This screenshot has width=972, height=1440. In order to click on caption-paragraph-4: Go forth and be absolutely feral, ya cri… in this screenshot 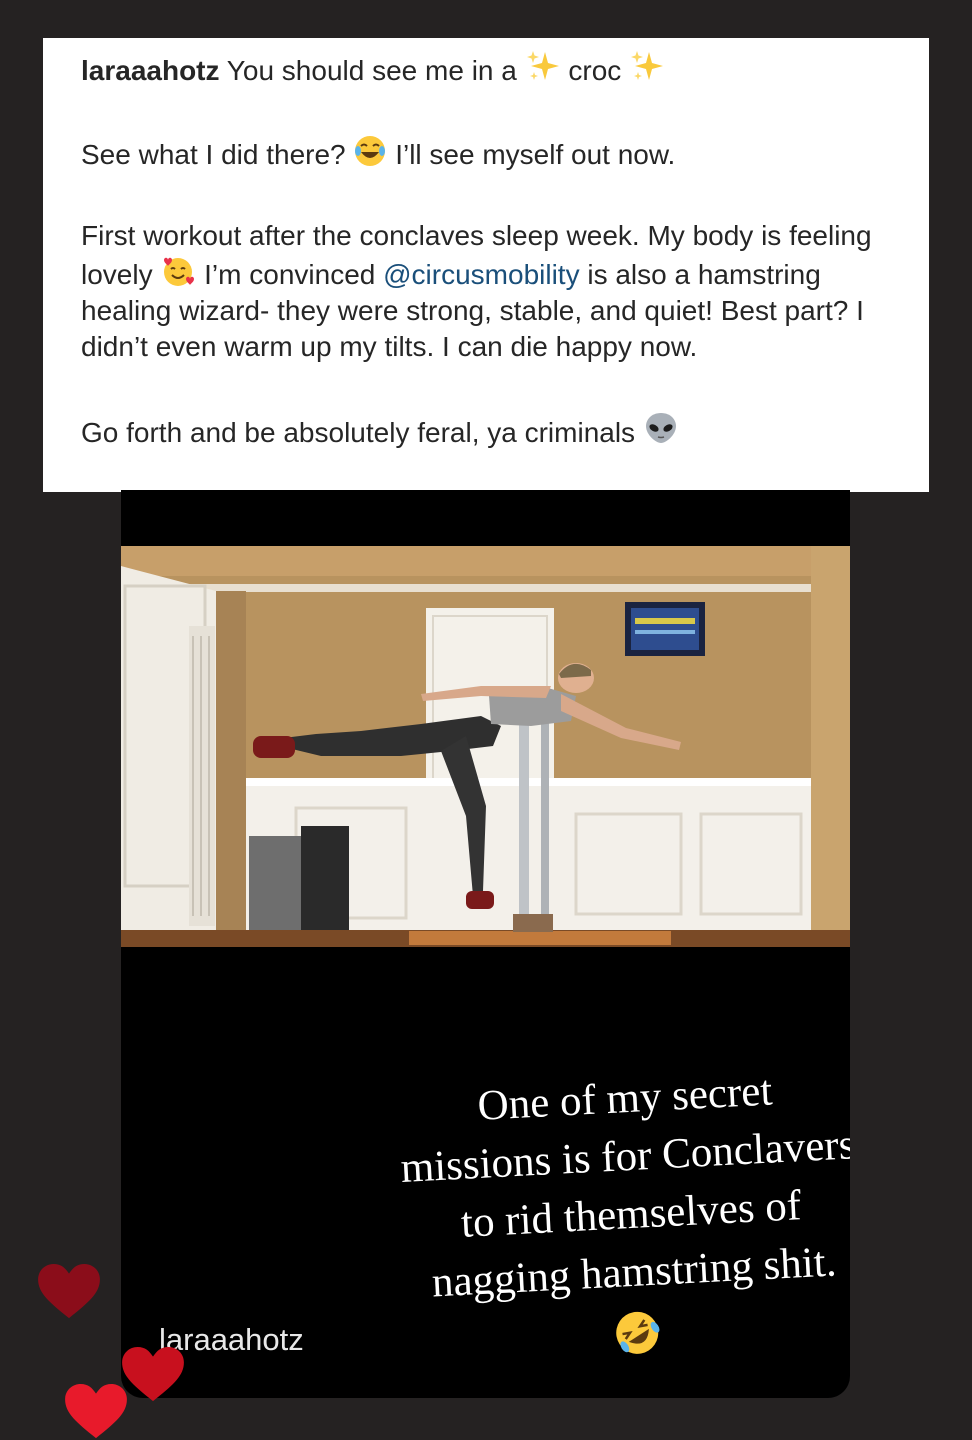, I will do `click(485, 430)`.